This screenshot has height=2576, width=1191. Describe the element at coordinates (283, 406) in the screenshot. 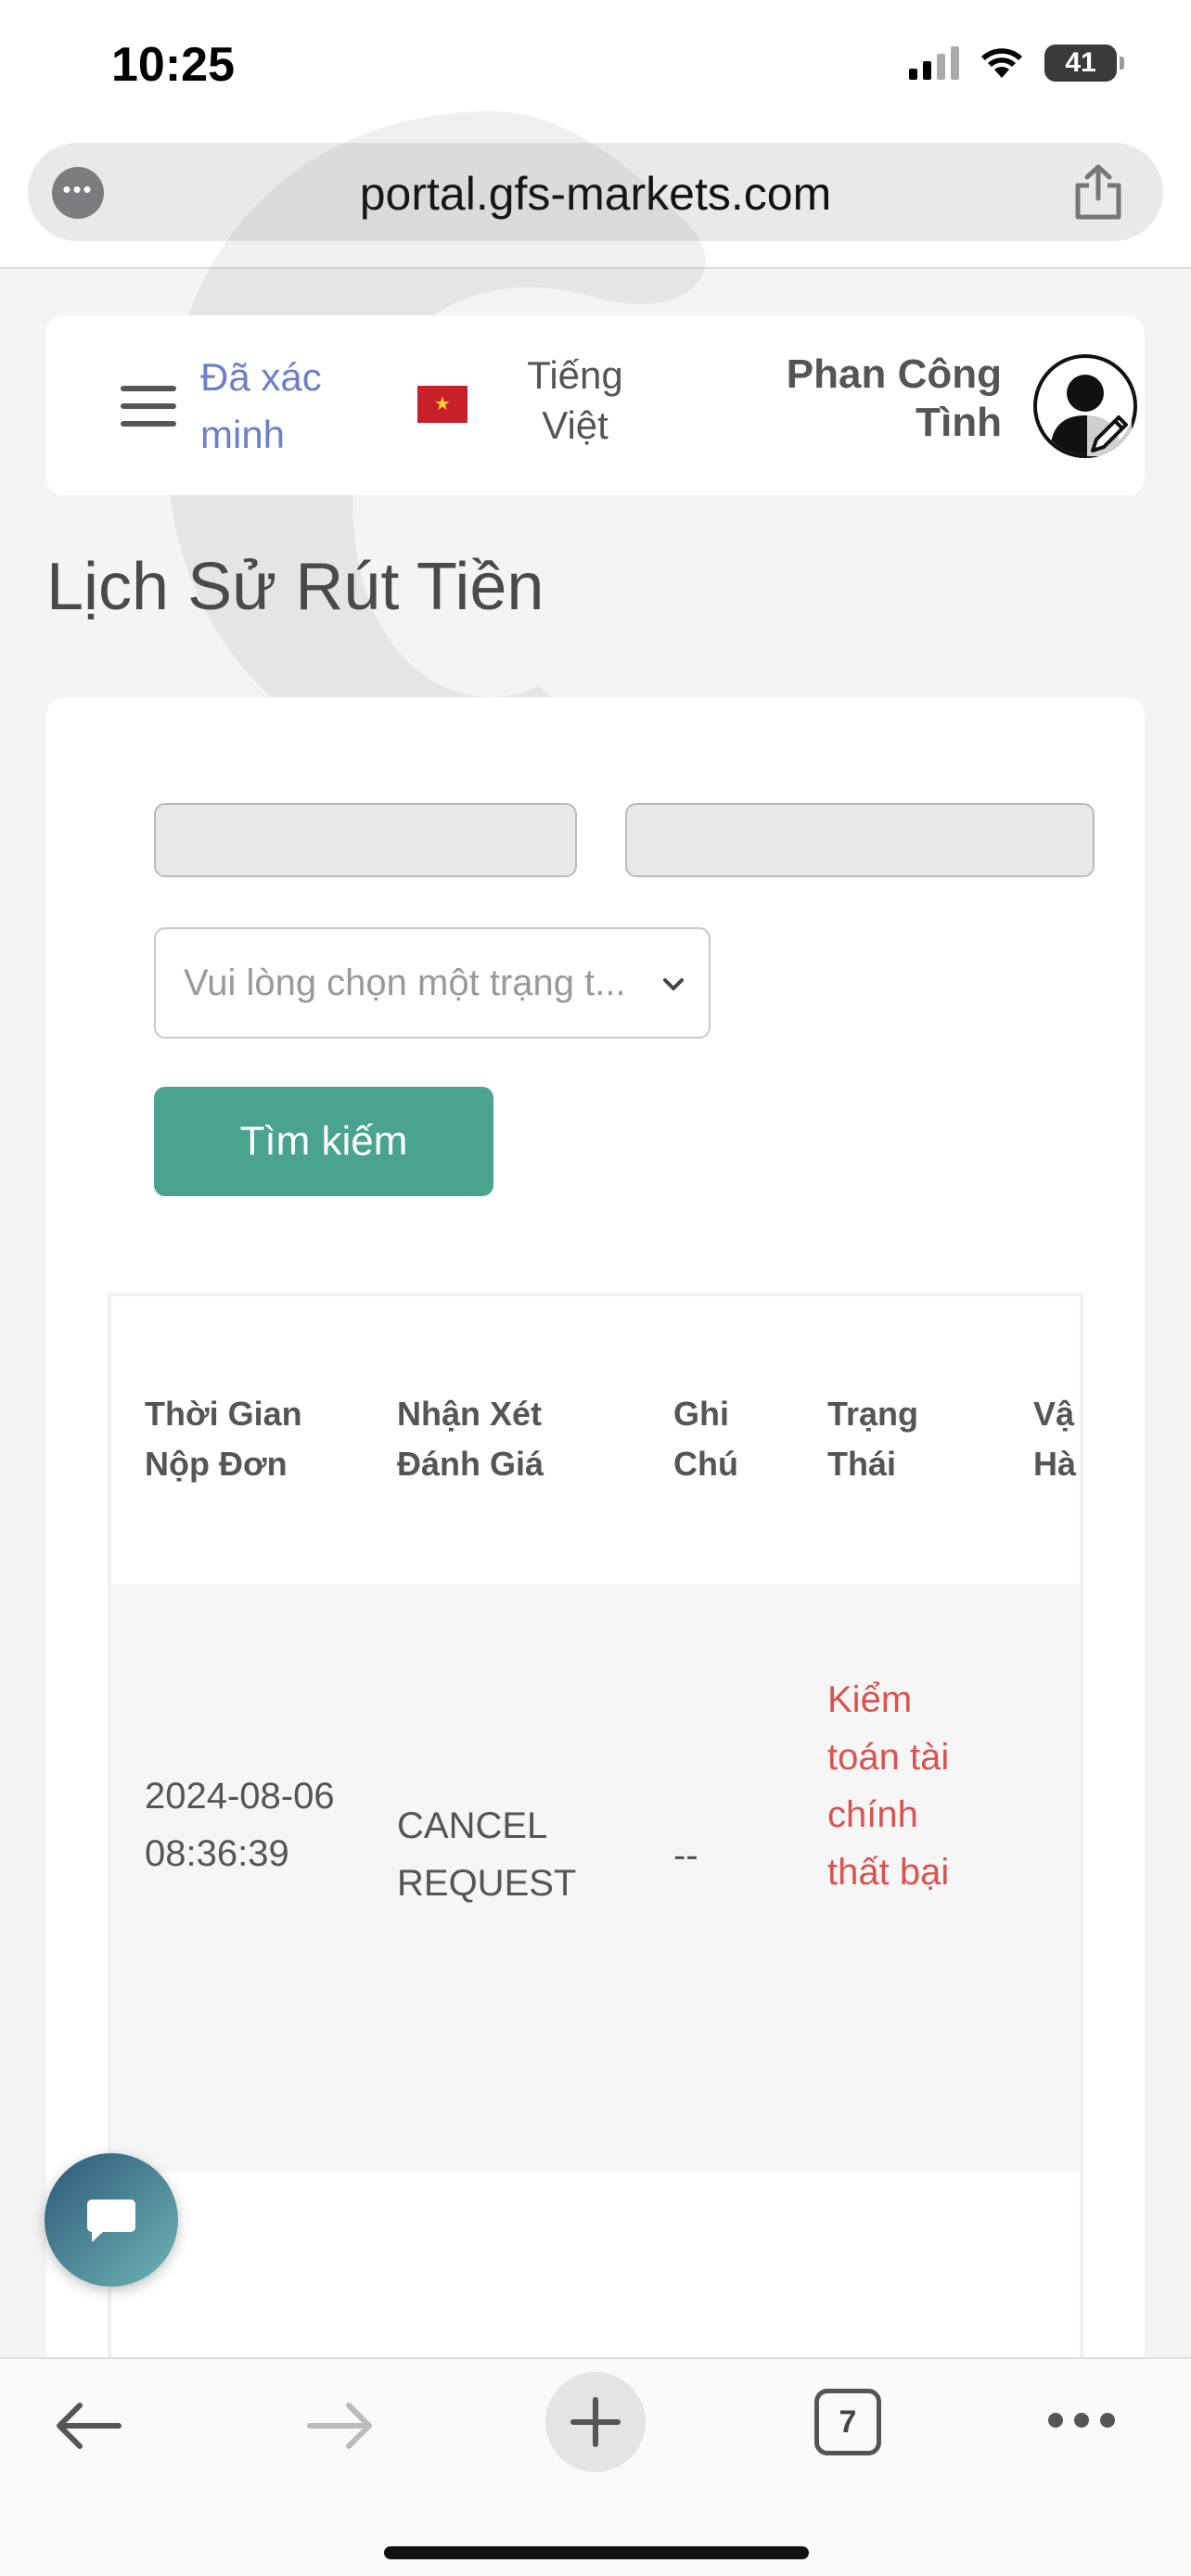

I see `verified-status: Đã xác minh` at that location.